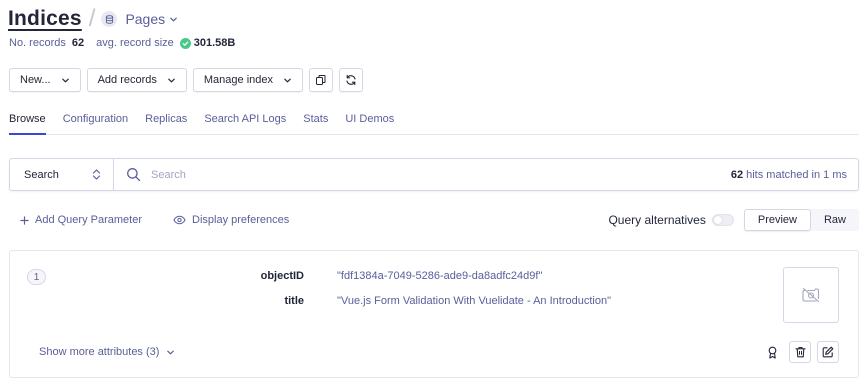  I want to click on search-icon, so click(133, 174).